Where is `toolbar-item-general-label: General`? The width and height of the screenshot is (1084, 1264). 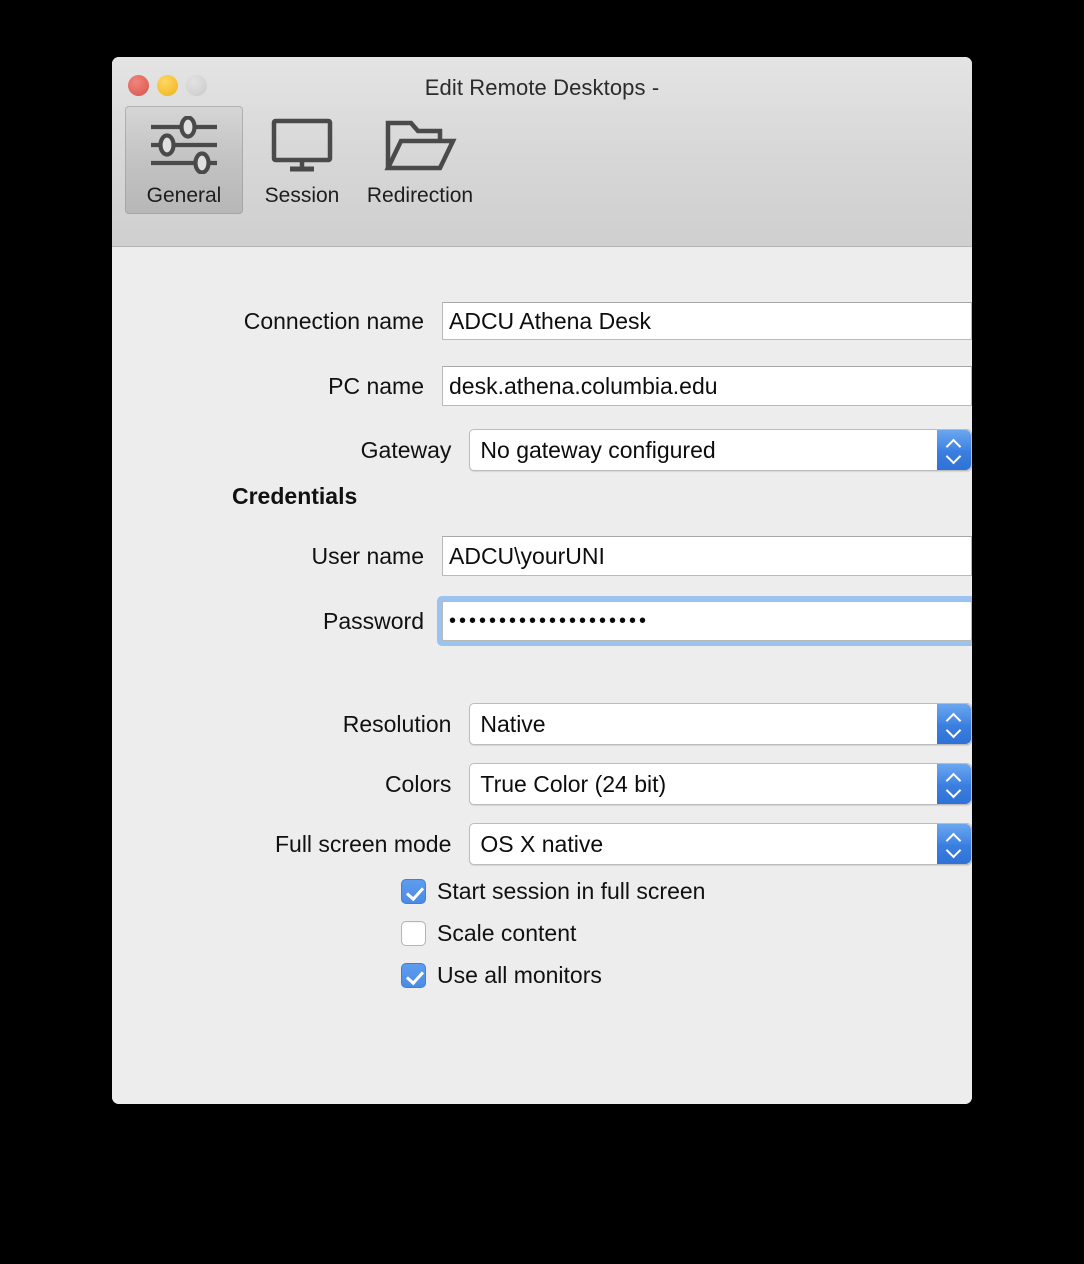 toolbar-item-general-label: General is located at coordinates (184, 195).